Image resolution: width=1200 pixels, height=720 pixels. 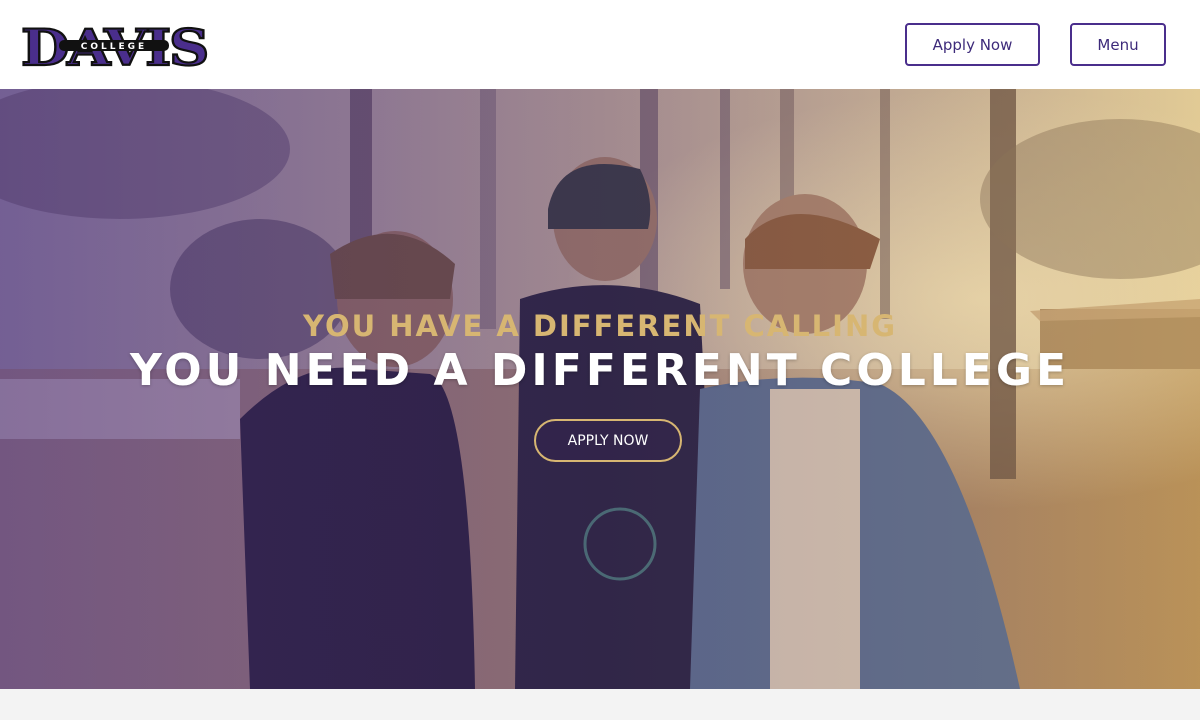 I want to click on next-section-edge, so click(x=600, y=704).